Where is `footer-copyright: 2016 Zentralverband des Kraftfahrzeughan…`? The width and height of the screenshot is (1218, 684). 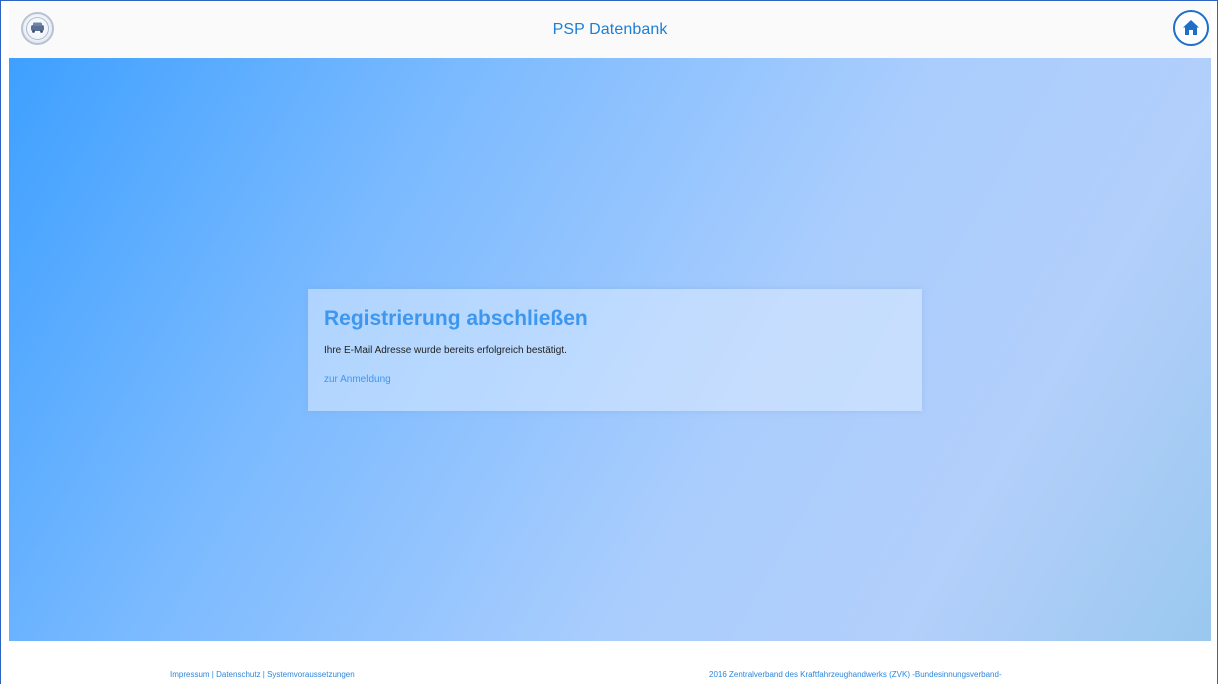 footer-copyright: 2016 Zentralverband des Kraftfahrzeughan… is located at coordinates (855, 674).